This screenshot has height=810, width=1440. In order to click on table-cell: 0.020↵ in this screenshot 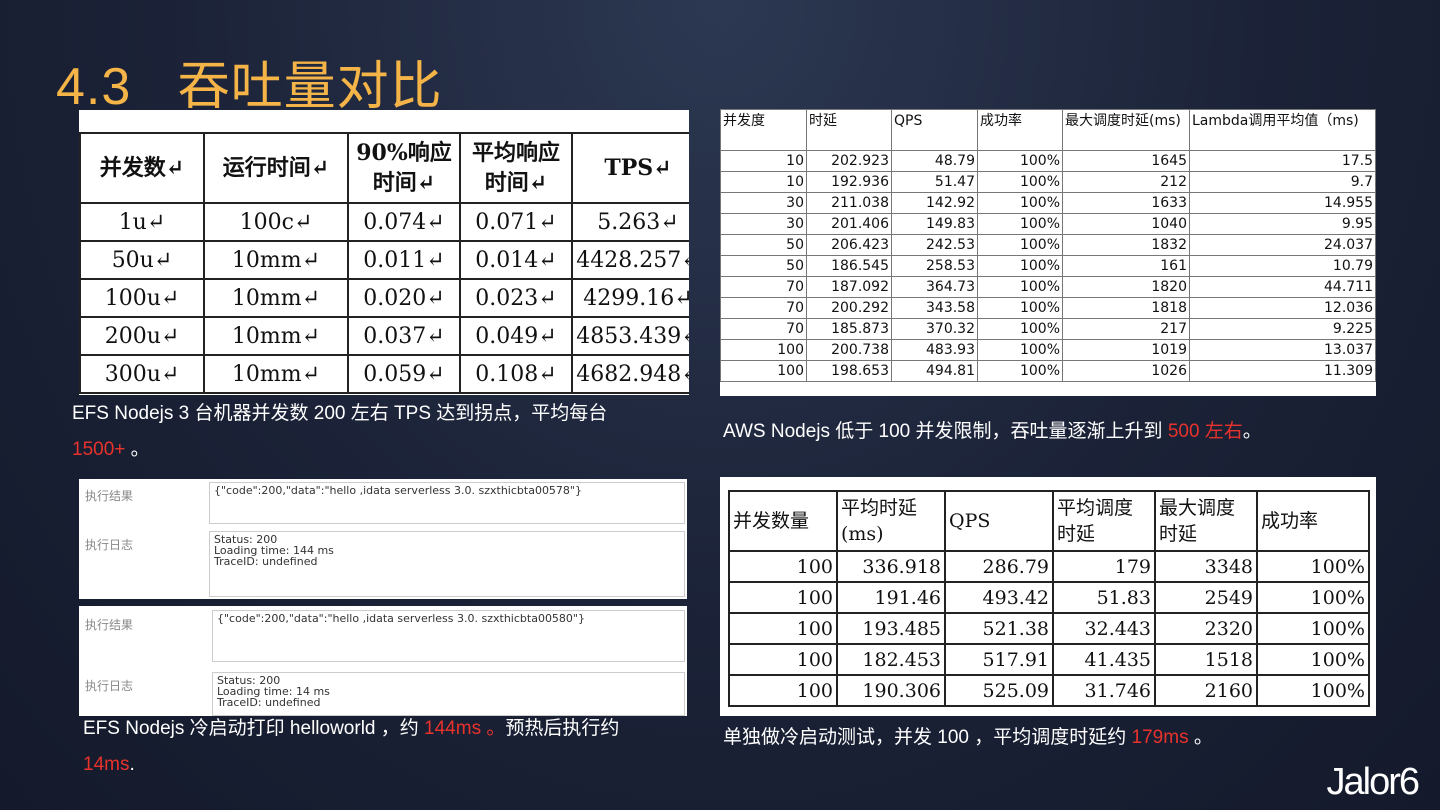, I will do `click(404, 298)`.